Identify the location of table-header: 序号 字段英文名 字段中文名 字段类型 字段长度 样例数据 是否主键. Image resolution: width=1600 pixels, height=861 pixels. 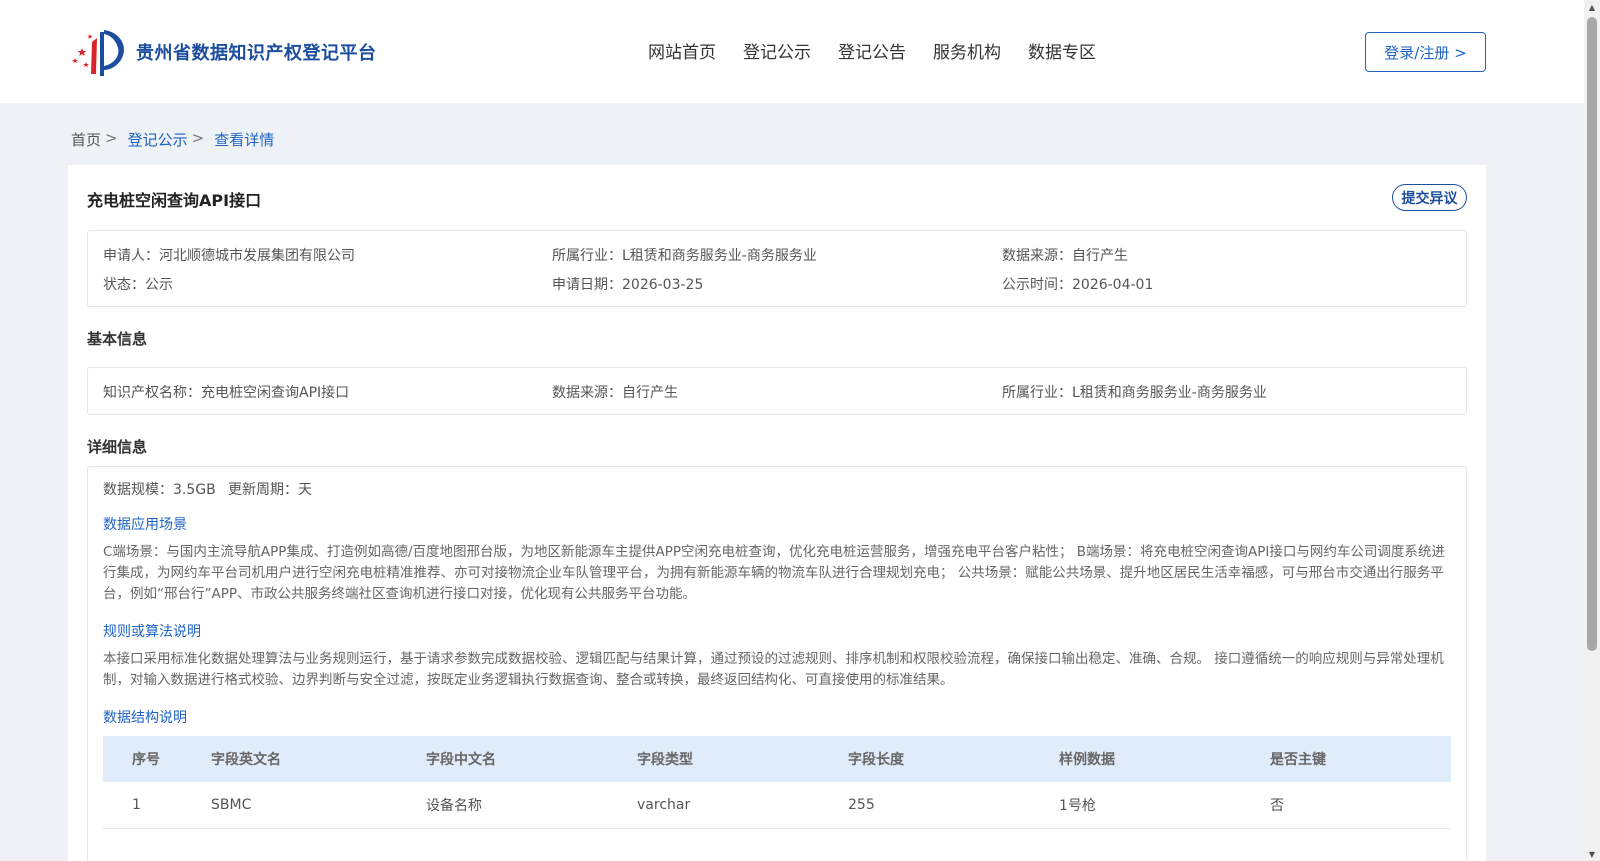
(777, 759).